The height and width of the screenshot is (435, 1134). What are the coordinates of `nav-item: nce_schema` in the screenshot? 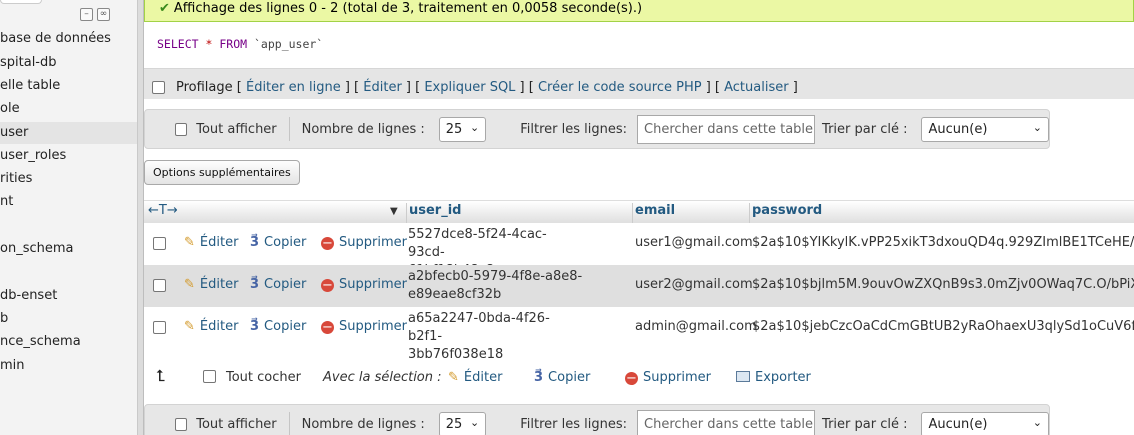 It's located at (68, 342).